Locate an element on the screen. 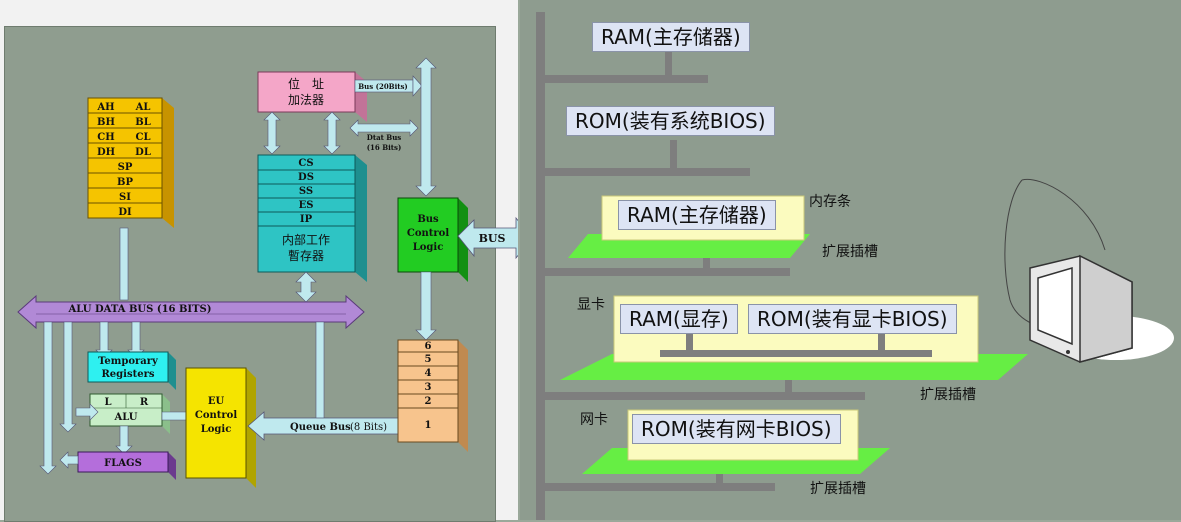 The image size is (1181, 522). alu-block: L R ALU is located at coordinates (129, 413).